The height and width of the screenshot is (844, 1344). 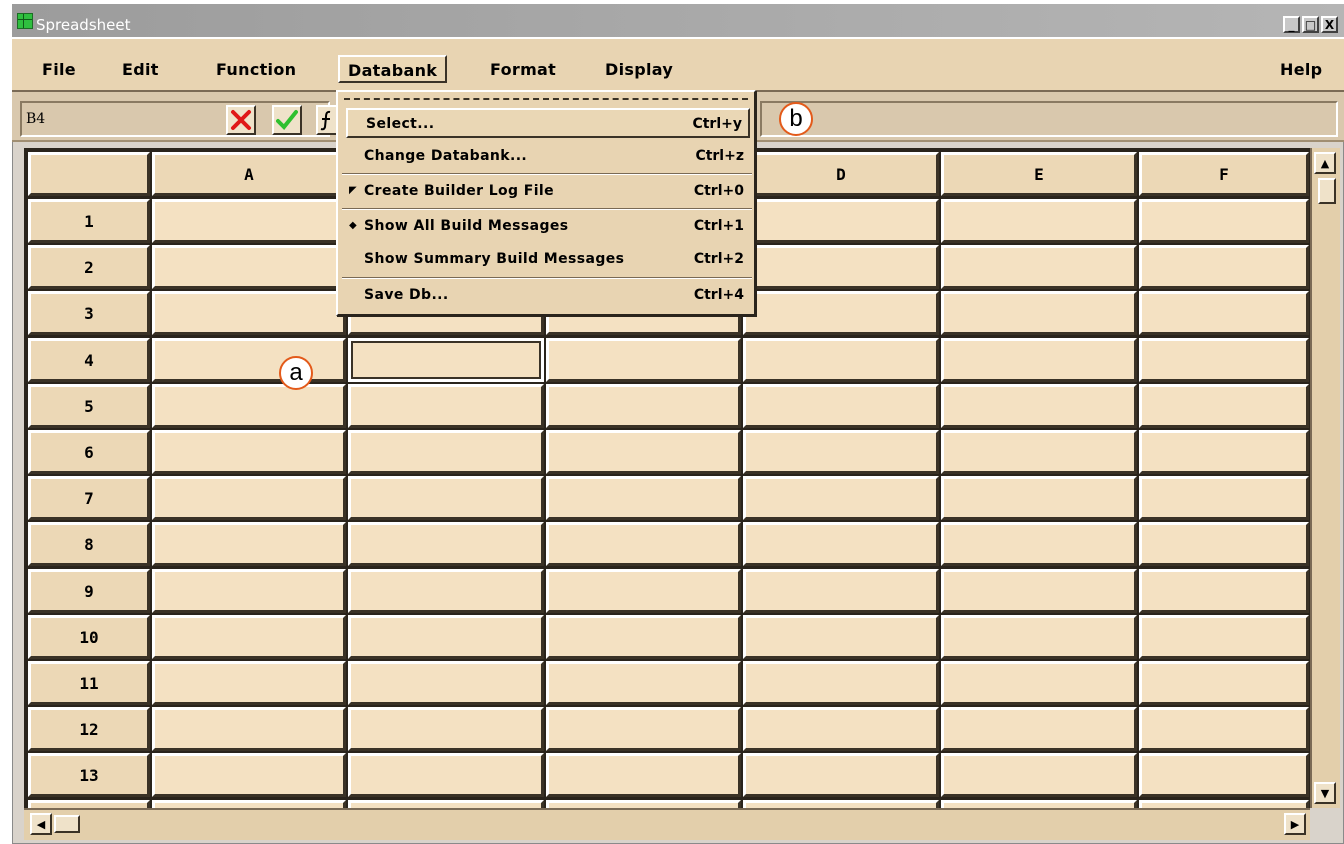 What do you see at coordinates (841, 360) in the screenshot?
I see `cell-d4` at bounding box center [841, 360].